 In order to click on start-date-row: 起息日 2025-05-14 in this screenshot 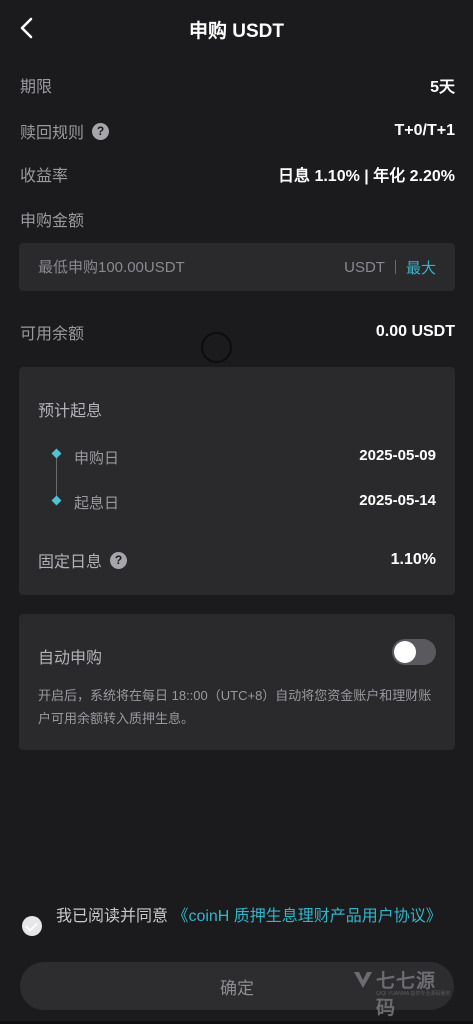, I will do `click(255, 502)`.